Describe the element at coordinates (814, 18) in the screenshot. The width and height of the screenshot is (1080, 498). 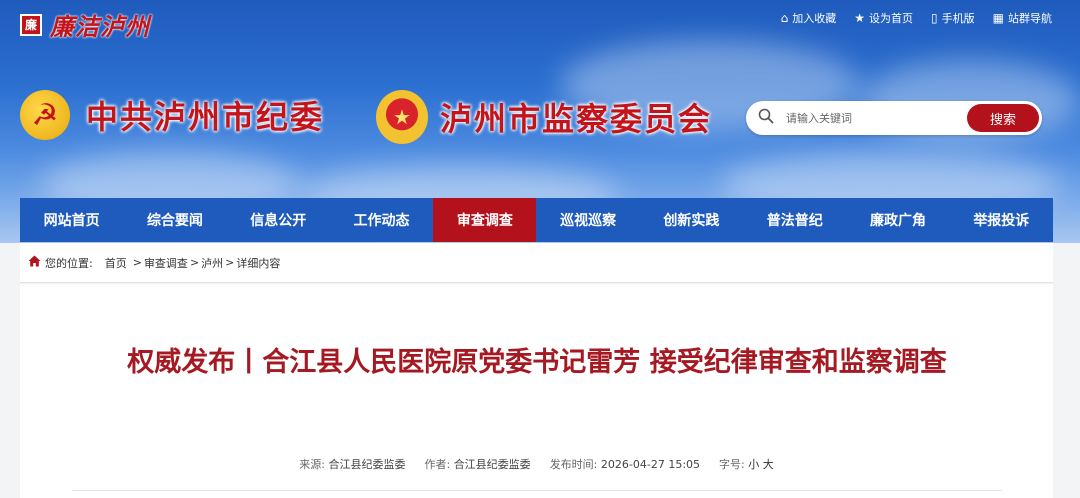
I see `toplink-label: 加入收藏` at that location.